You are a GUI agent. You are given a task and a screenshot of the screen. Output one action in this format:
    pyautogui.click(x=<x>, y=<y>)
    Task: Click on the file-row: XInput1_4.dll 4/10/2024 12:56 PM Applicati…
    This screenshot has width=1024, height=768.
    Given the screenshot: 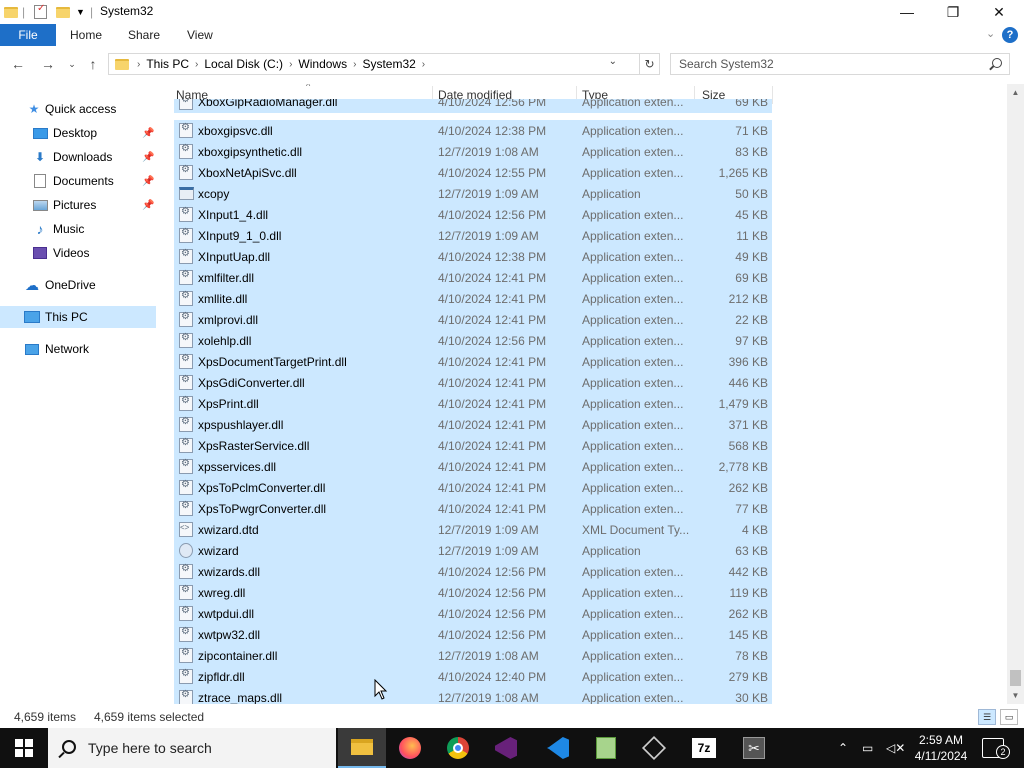 What is the action you would take?
    pyautogui.click(x=473, y=214)
    